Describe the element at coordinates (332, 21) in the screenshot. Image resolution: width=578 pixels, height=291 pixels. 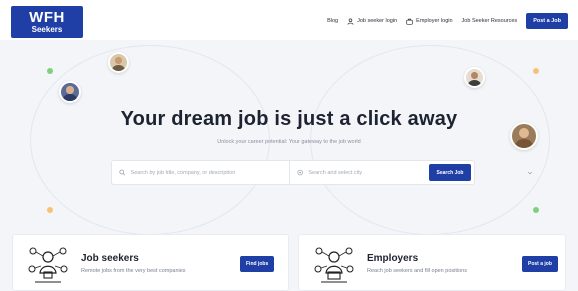
I see `nav-blog-link: Blog` at that location.